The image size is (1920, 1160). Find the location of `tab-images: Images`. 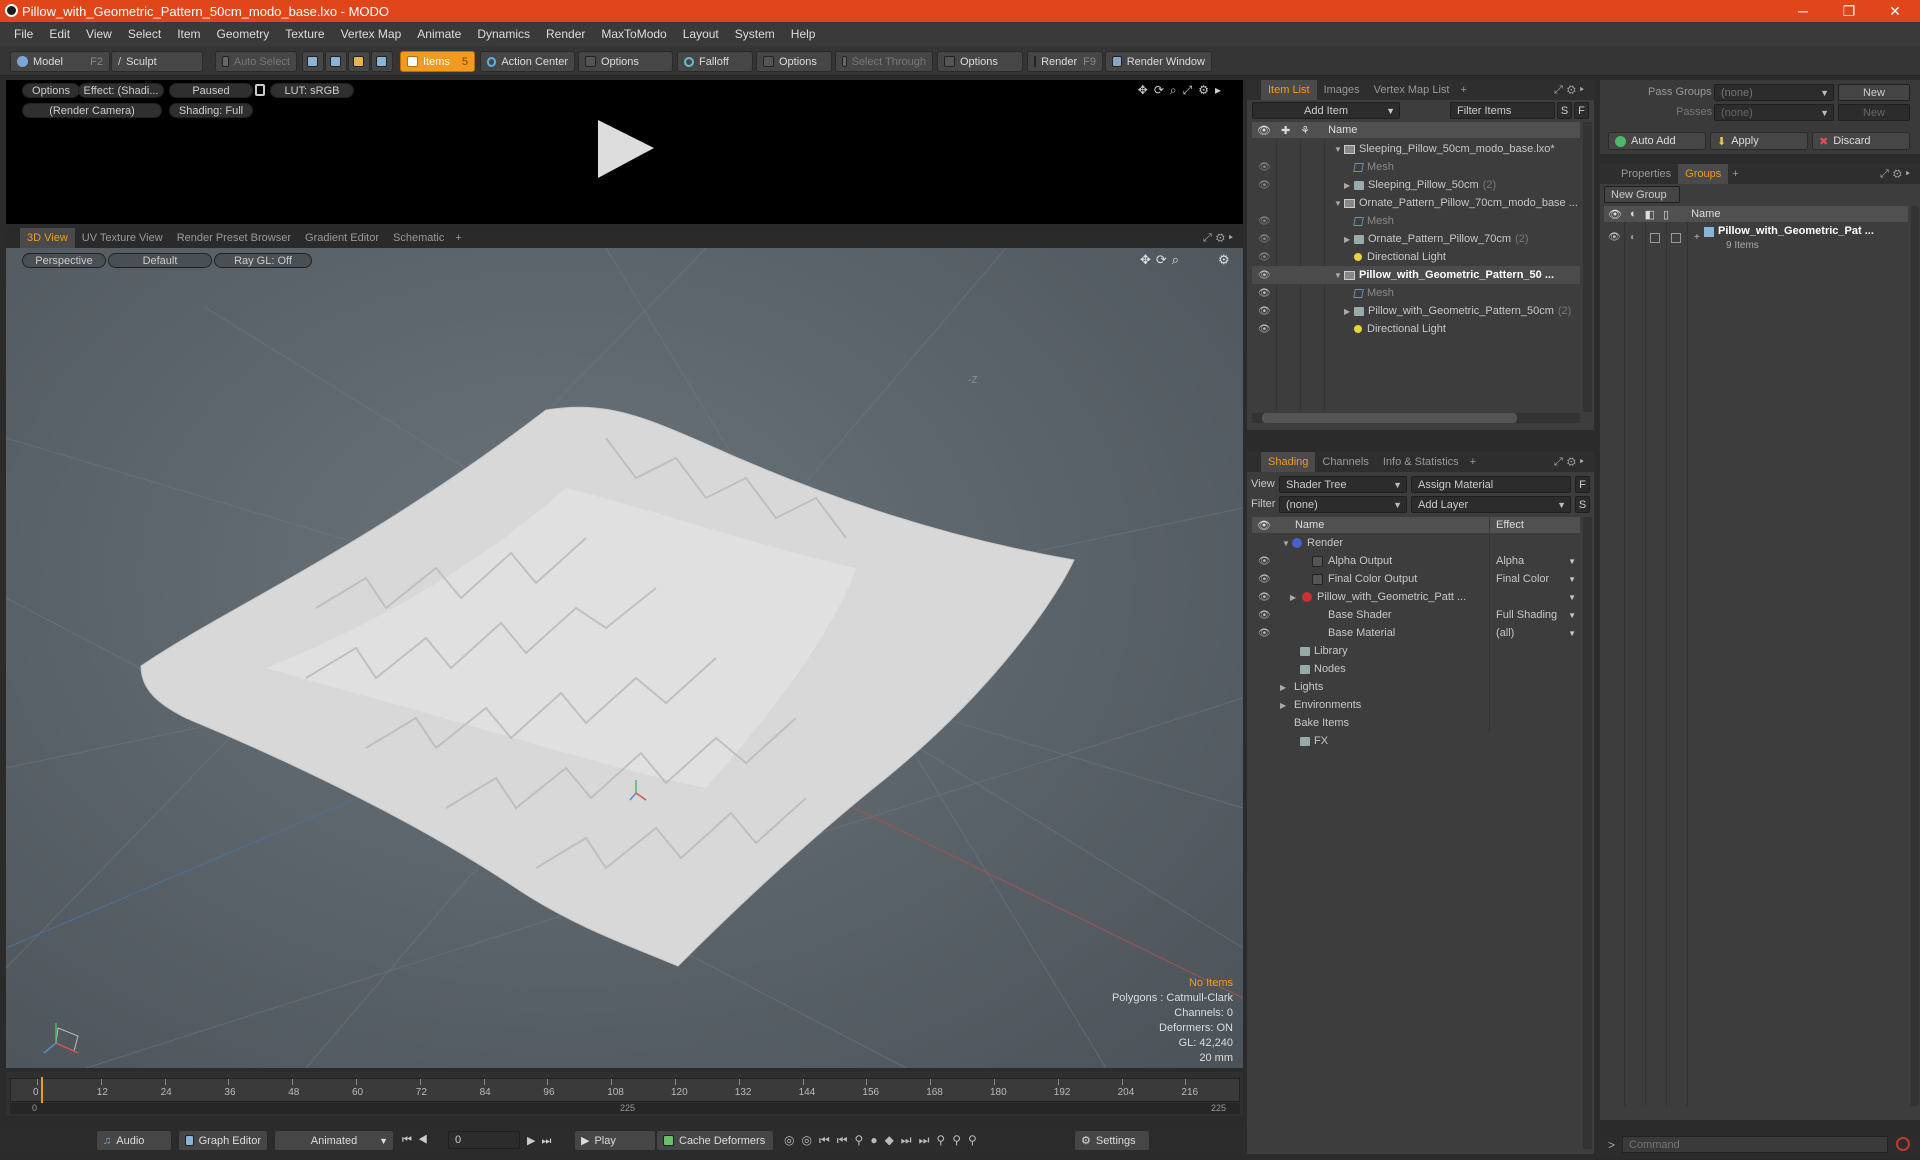

tab-images: Images is located at coordinates (1342, 90).